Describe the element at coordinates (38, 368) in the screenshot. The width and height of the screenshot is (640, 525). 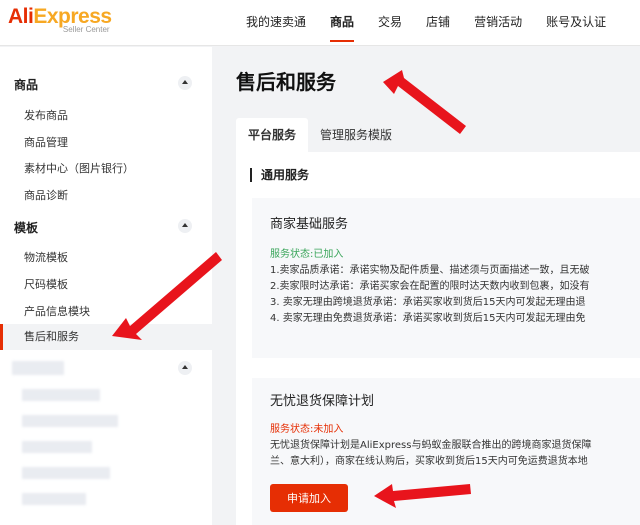
I see `blurred-group-title` at that location.